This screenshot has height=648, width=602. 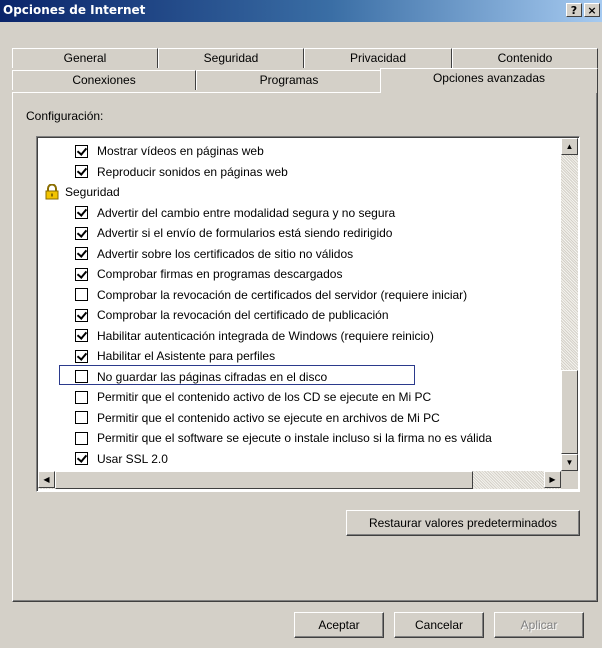 What do you see at coordinates (489, 80) in the screenshot?
I see `tab-opciones-avanzadas: Opciones avanzadas` at bounding box center [489, 80].